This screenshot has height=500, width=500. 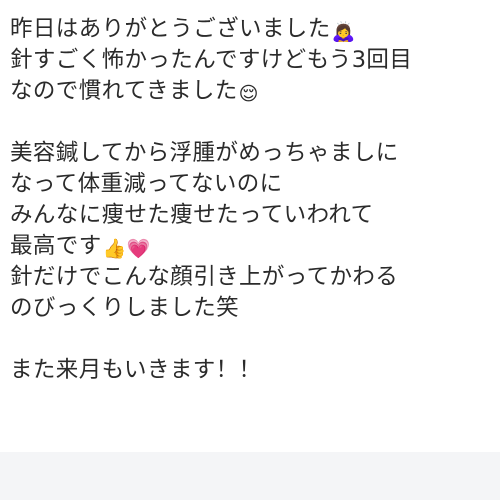 What do you see at coordinates (170, 29) in the screenshot?
I see `message-line-text: 昨日はありがとうございました` at bounding box center [170, 29].